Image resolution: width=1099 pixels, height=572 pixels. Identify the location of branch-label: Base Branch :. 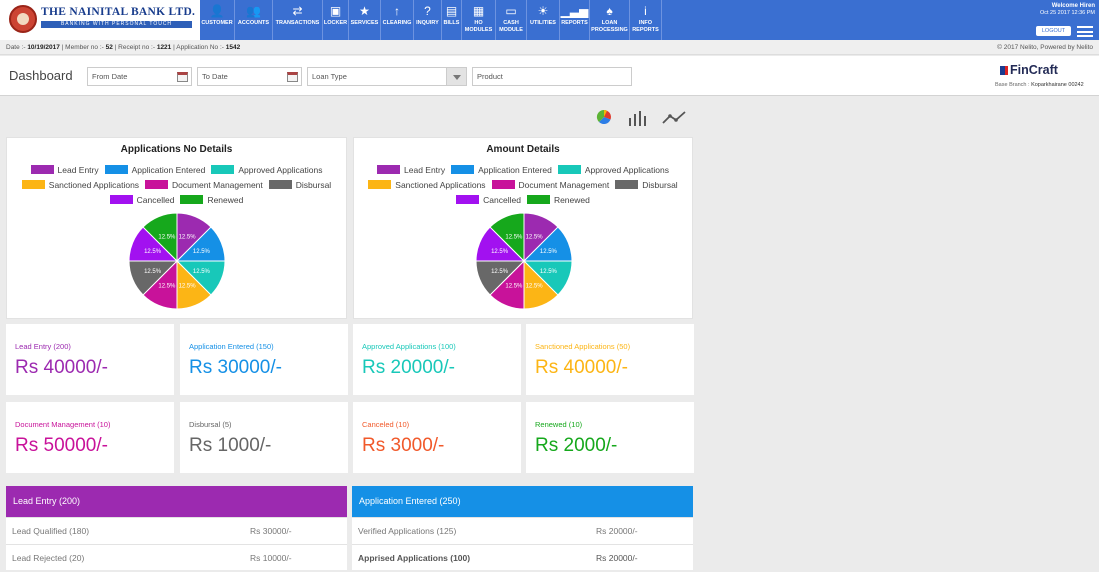
(1012, 85).